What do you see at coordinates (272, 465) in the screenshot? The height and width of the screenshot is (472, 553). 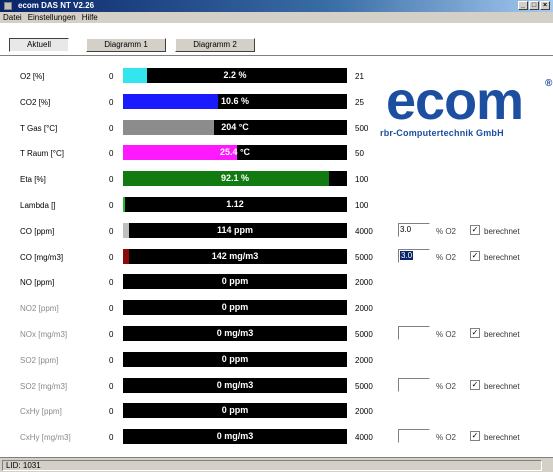 I see `status-lid: LID: 1031` at bounding box center [272, 465].